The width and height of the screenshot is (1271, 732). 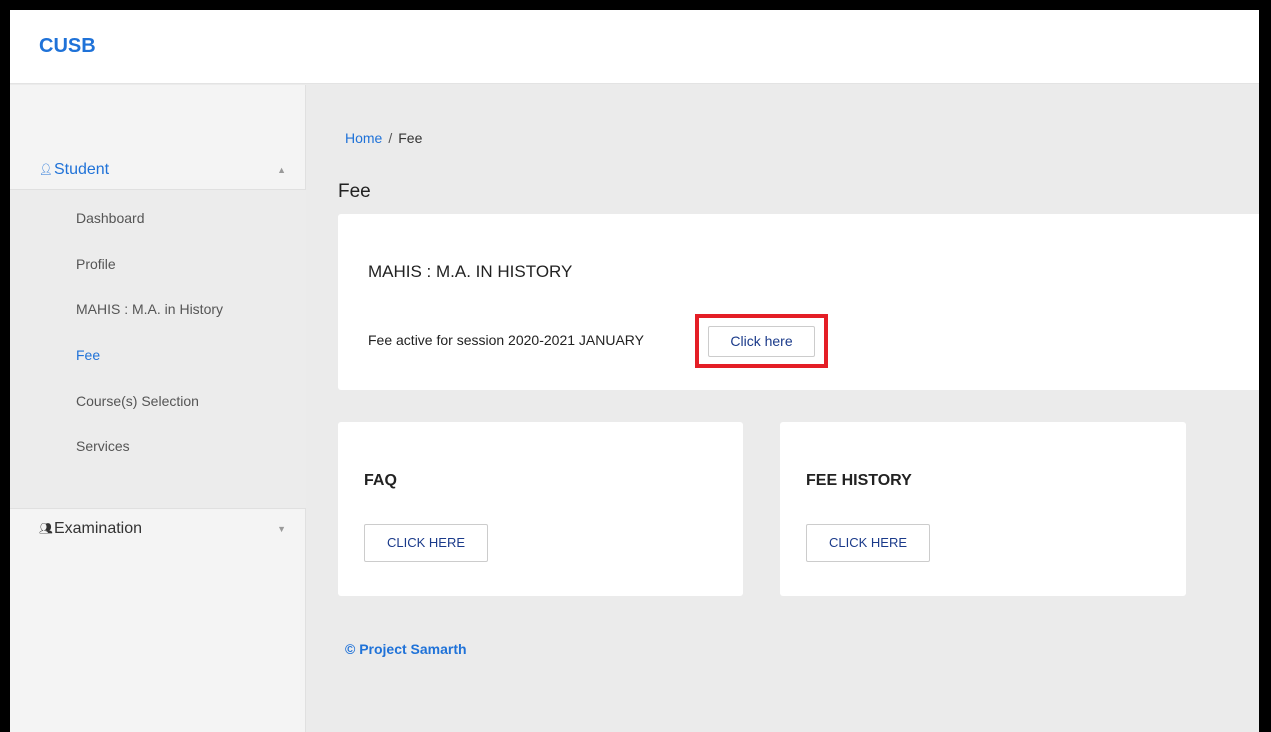 What do you see at coordinates (470, 271) in the screenshot?
I see `program-title: MAHIS : M.A. IN HISTORY` at bounding box center [470, 271].